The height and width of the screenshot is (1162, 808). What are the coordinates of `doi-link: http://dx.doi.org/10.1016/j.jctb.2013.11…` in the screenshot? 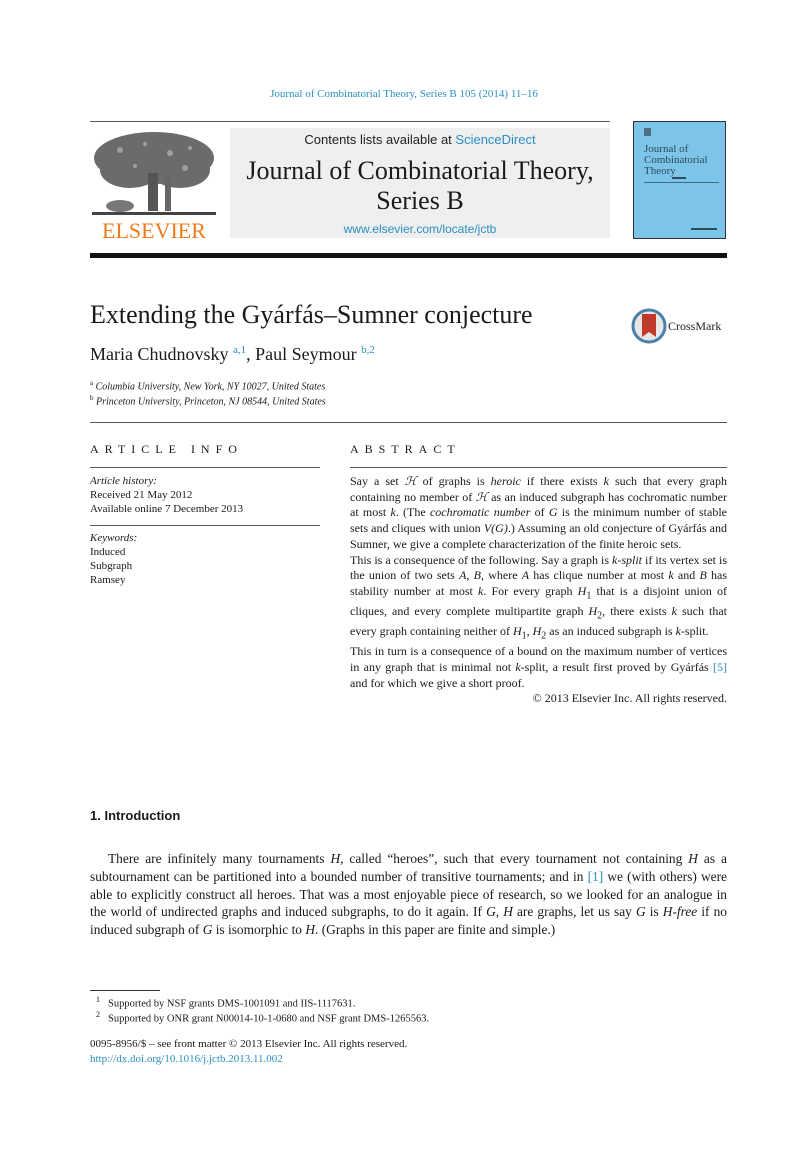 It's located at (186, 1059).